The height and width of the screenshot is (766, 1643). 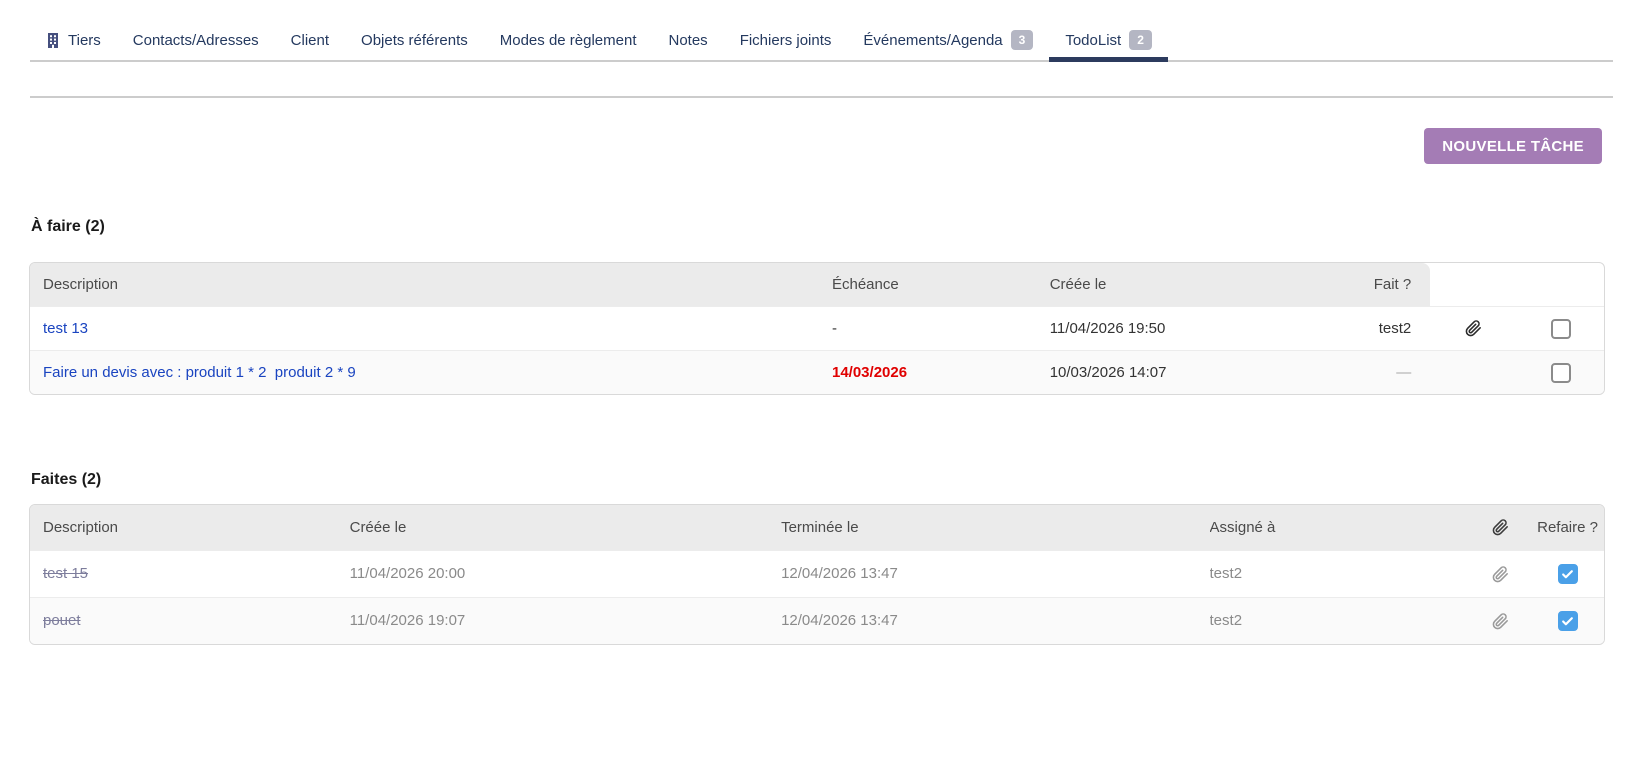 I want to click on done-task-created-date: 11/04/2026 20:00, so click(x=407, y=573).